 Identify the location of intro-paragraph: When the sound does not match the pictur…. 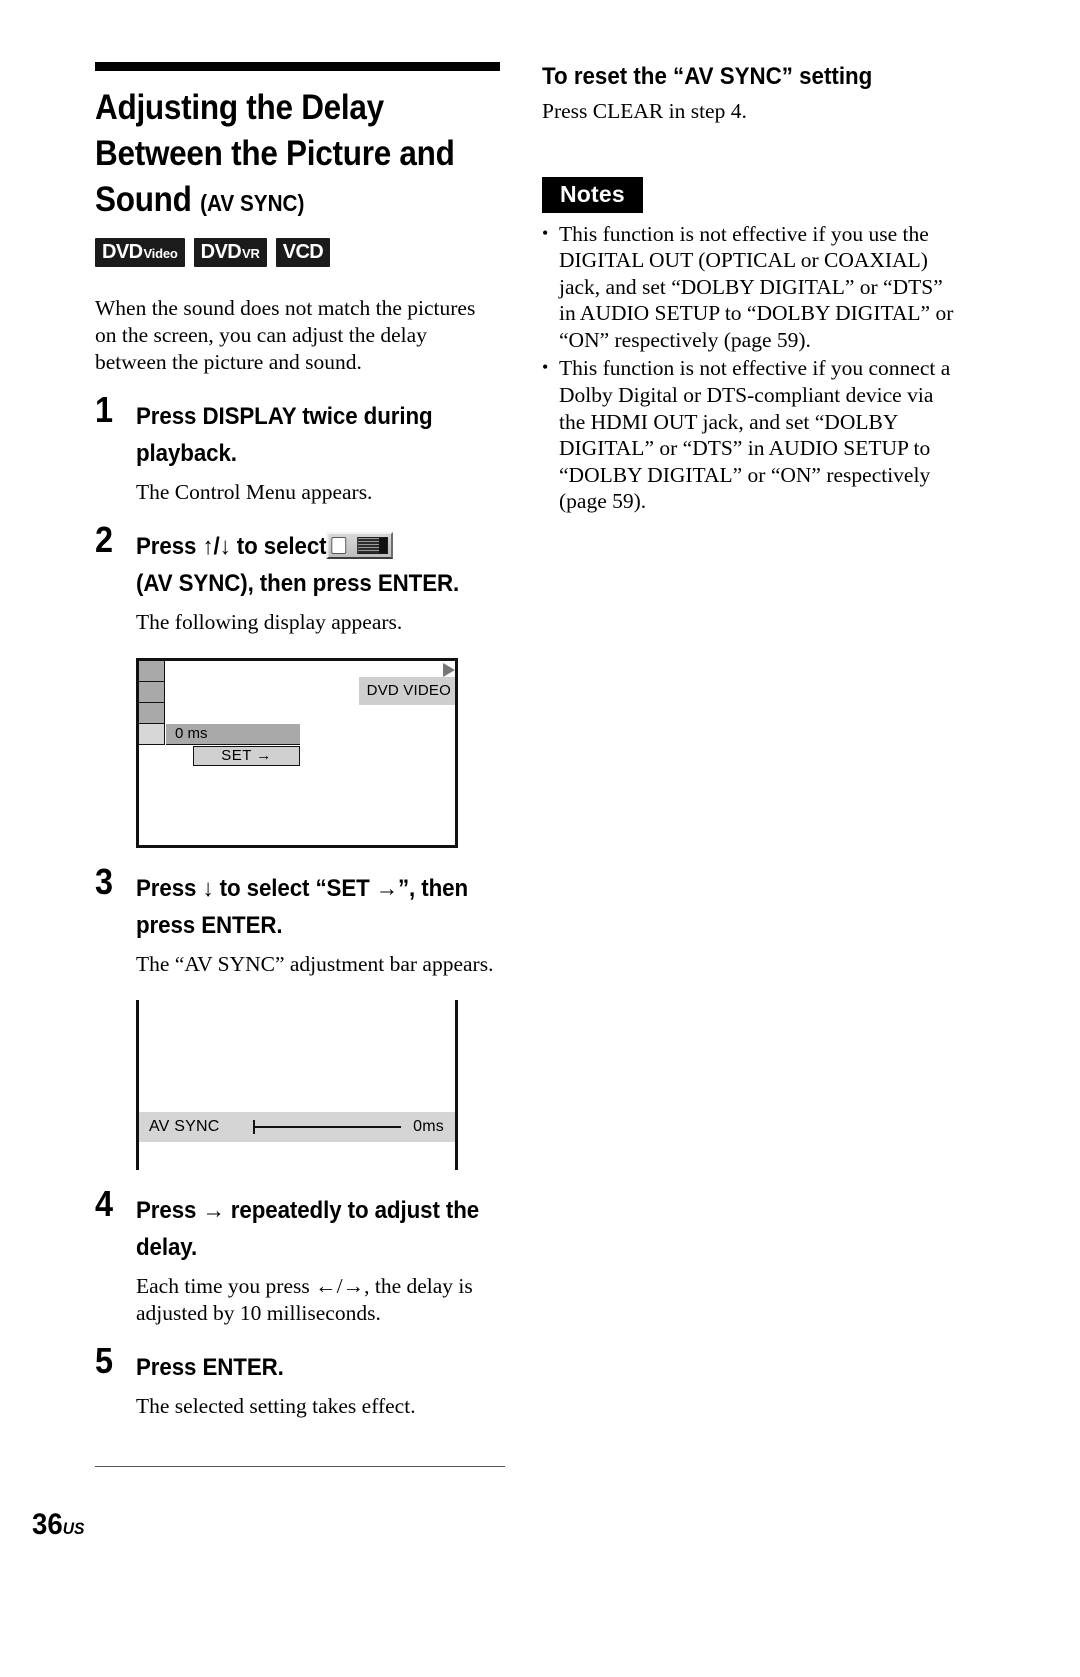
(285, 335).